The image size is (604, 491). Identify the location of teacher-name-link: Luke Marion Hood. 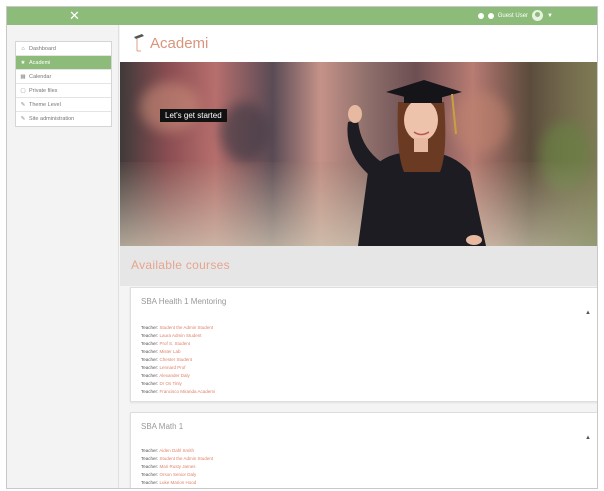
(178, 482).